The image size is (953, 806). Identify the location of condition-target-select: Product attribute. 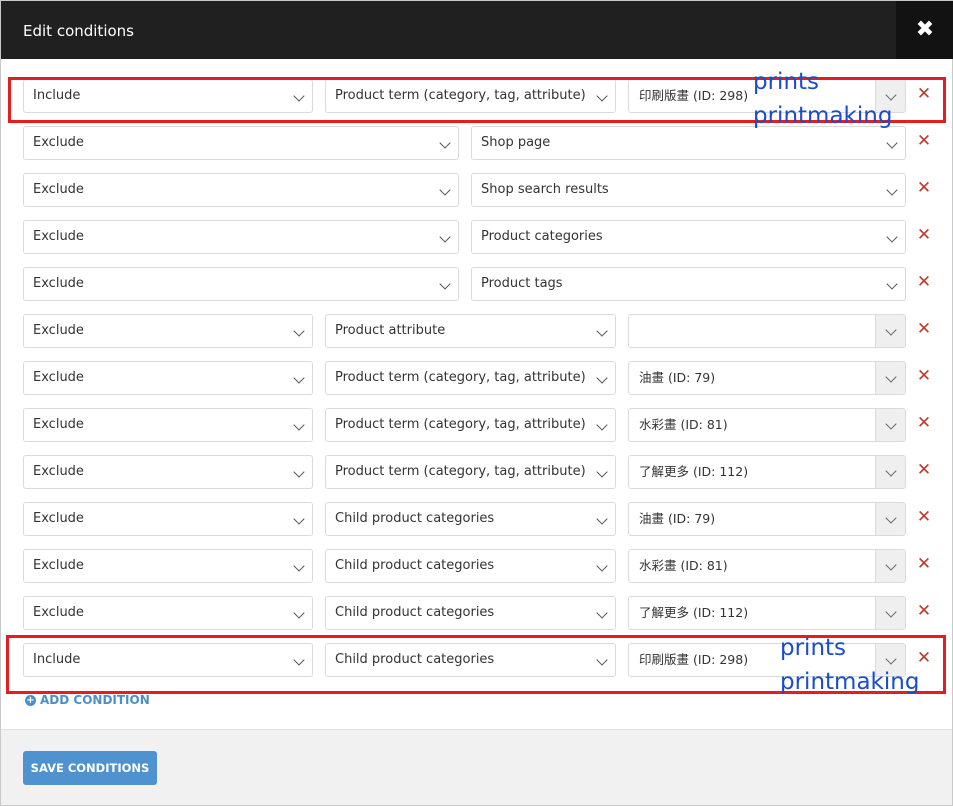
(470, 331).